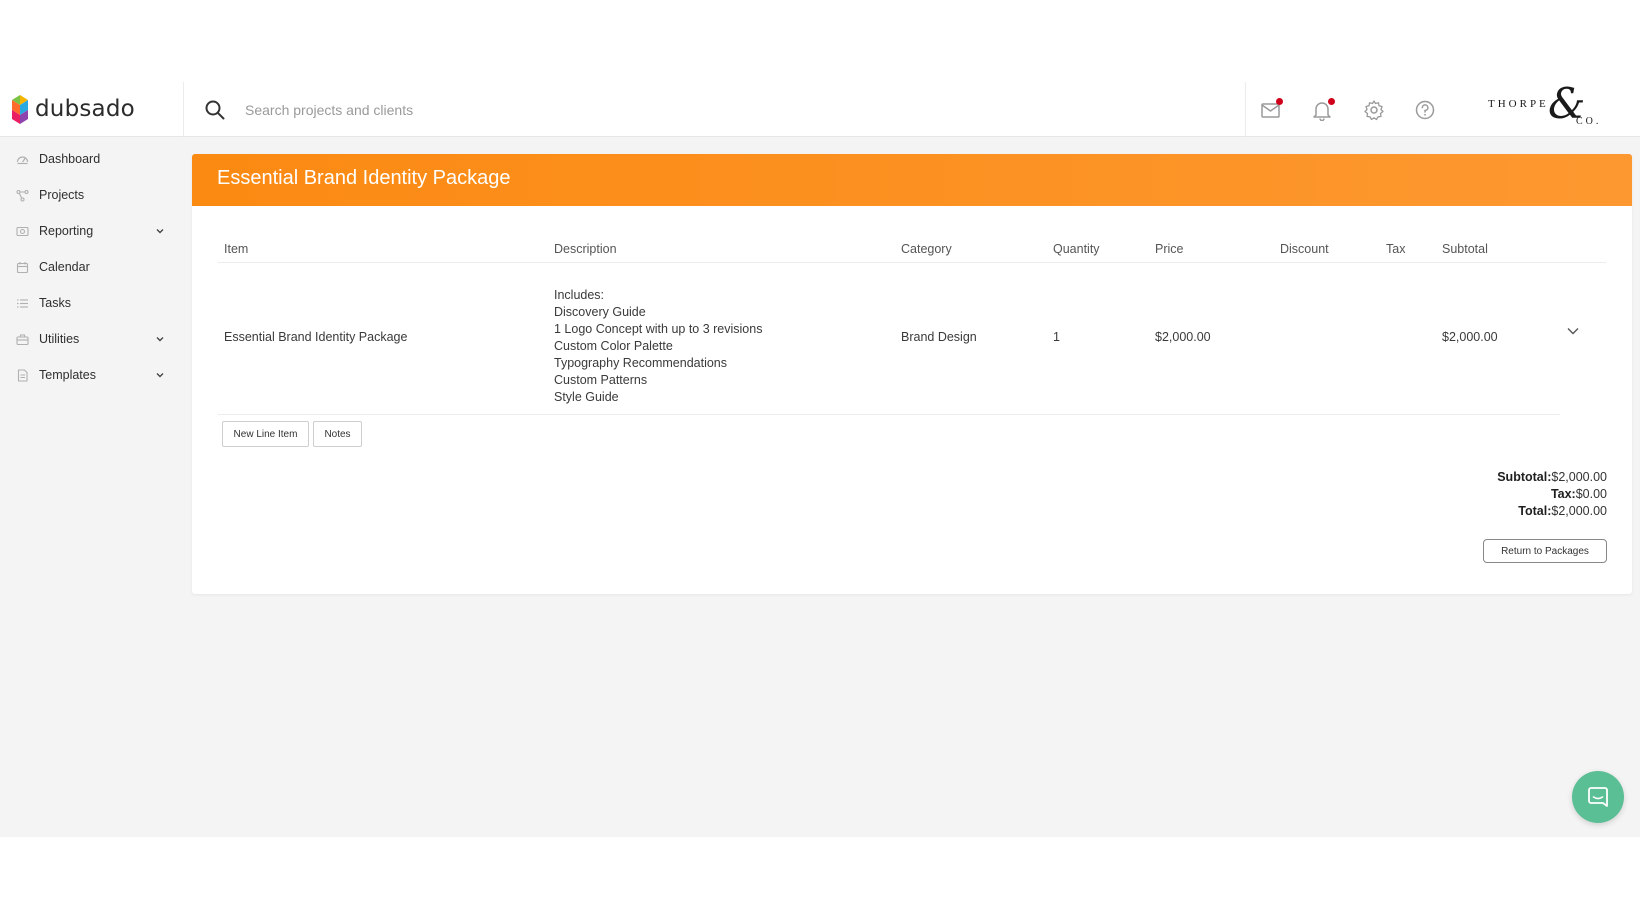 Image resolution: width=1640 pixels, height=924 pixels. I want to click on totals-subtotal-label: Subtotal:, so click(1524, 477).